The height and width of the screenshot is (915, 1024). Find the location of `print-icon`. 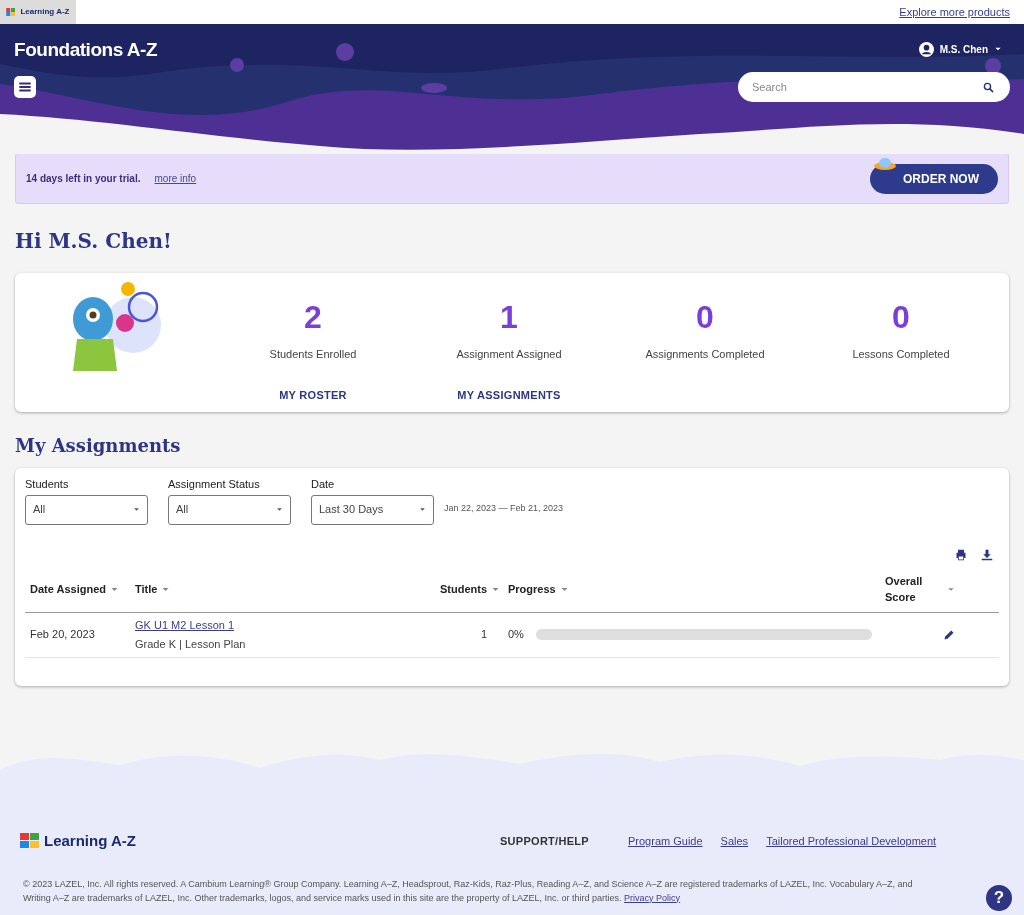

print-icon is located at coordinates (961, 554).